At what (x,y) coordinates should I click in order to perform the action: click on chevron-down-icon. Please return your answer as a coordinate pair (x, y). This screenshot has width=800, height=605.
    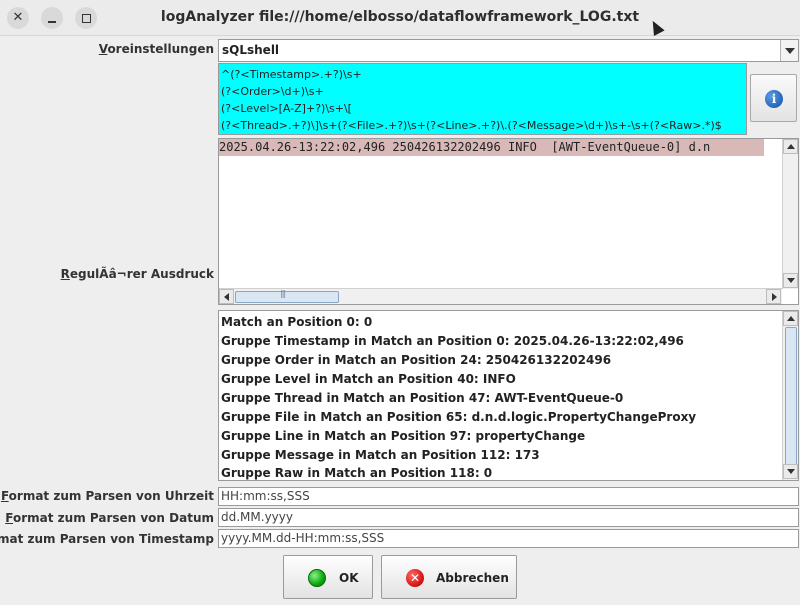
    Looking at the image, I should click on (789, 50).